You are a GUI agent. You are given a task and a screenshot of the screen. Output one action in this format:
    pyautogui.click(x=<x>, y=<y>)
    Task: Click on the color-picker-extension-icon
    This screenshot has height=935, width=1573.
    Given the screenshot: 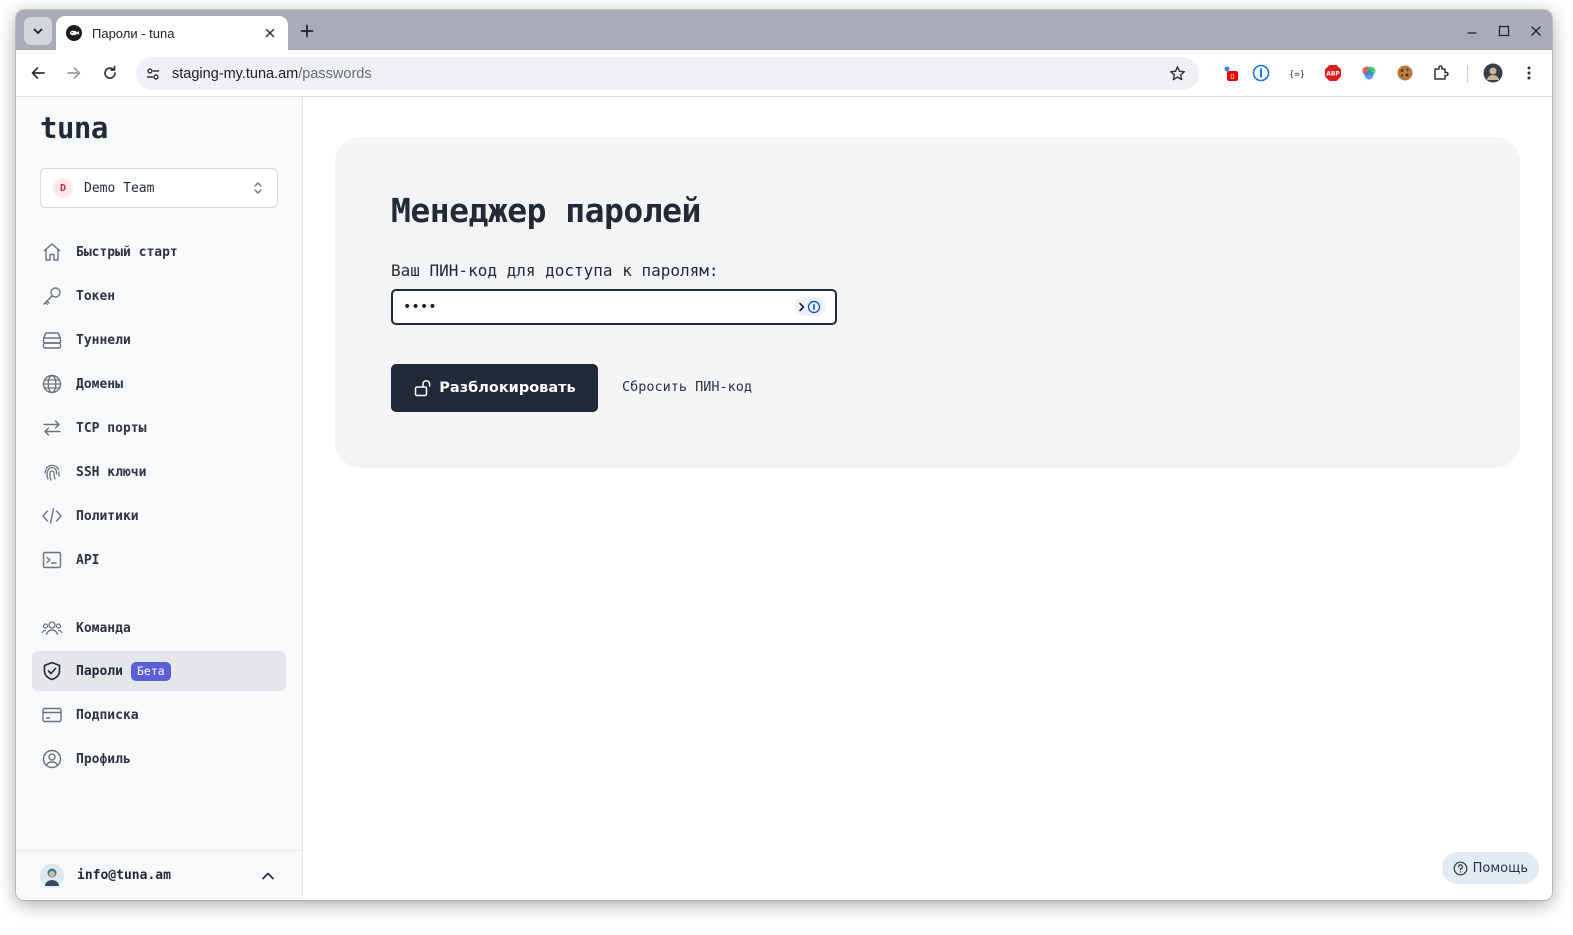 What is the action you would take?
    pyautogui.click(x=1369, y=73)
    